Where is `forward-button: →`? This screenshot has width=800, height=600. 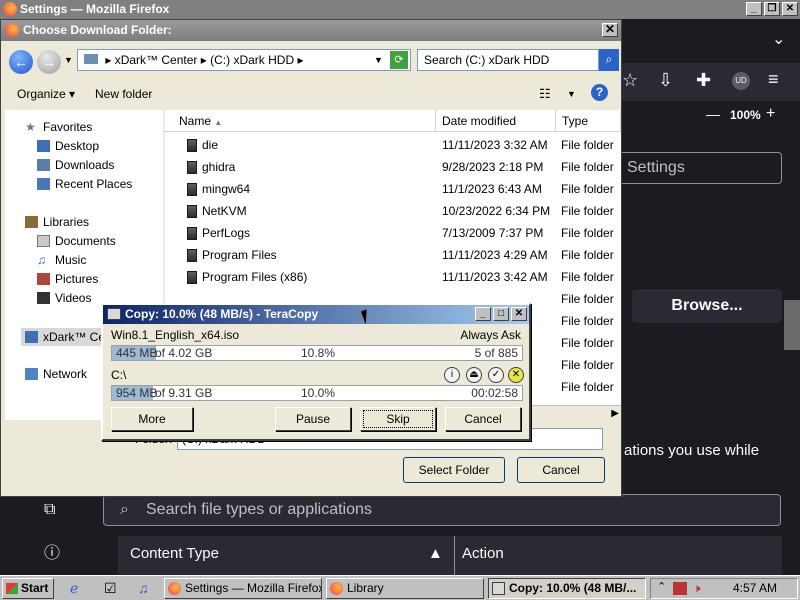
forward-button: → is located at coordinates (49, 62).